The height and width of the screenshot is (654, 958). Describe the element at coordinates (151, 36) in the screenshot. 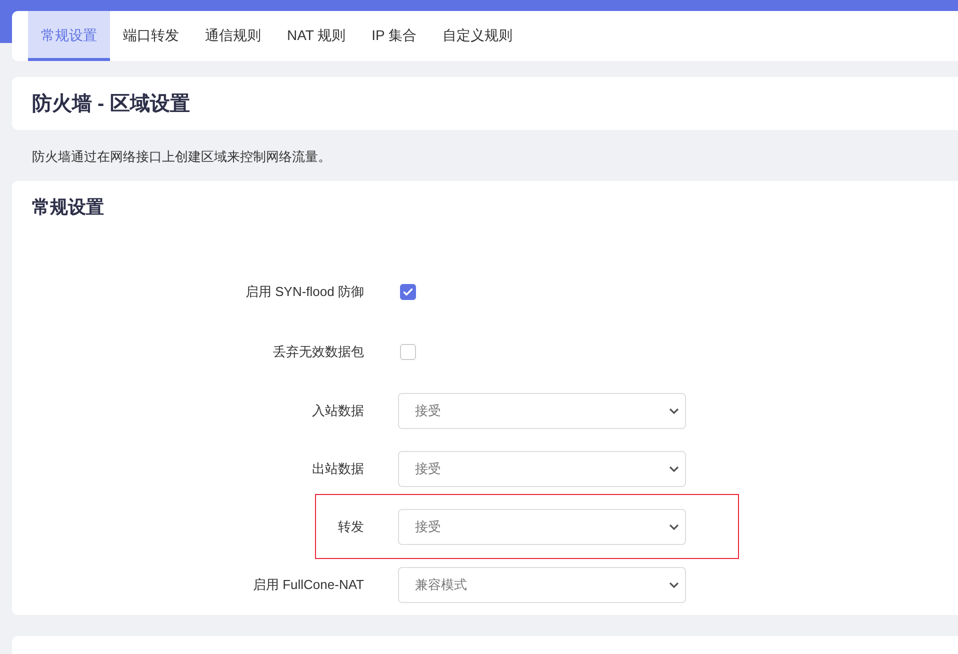

I see `tab: 端口转发` at that location.